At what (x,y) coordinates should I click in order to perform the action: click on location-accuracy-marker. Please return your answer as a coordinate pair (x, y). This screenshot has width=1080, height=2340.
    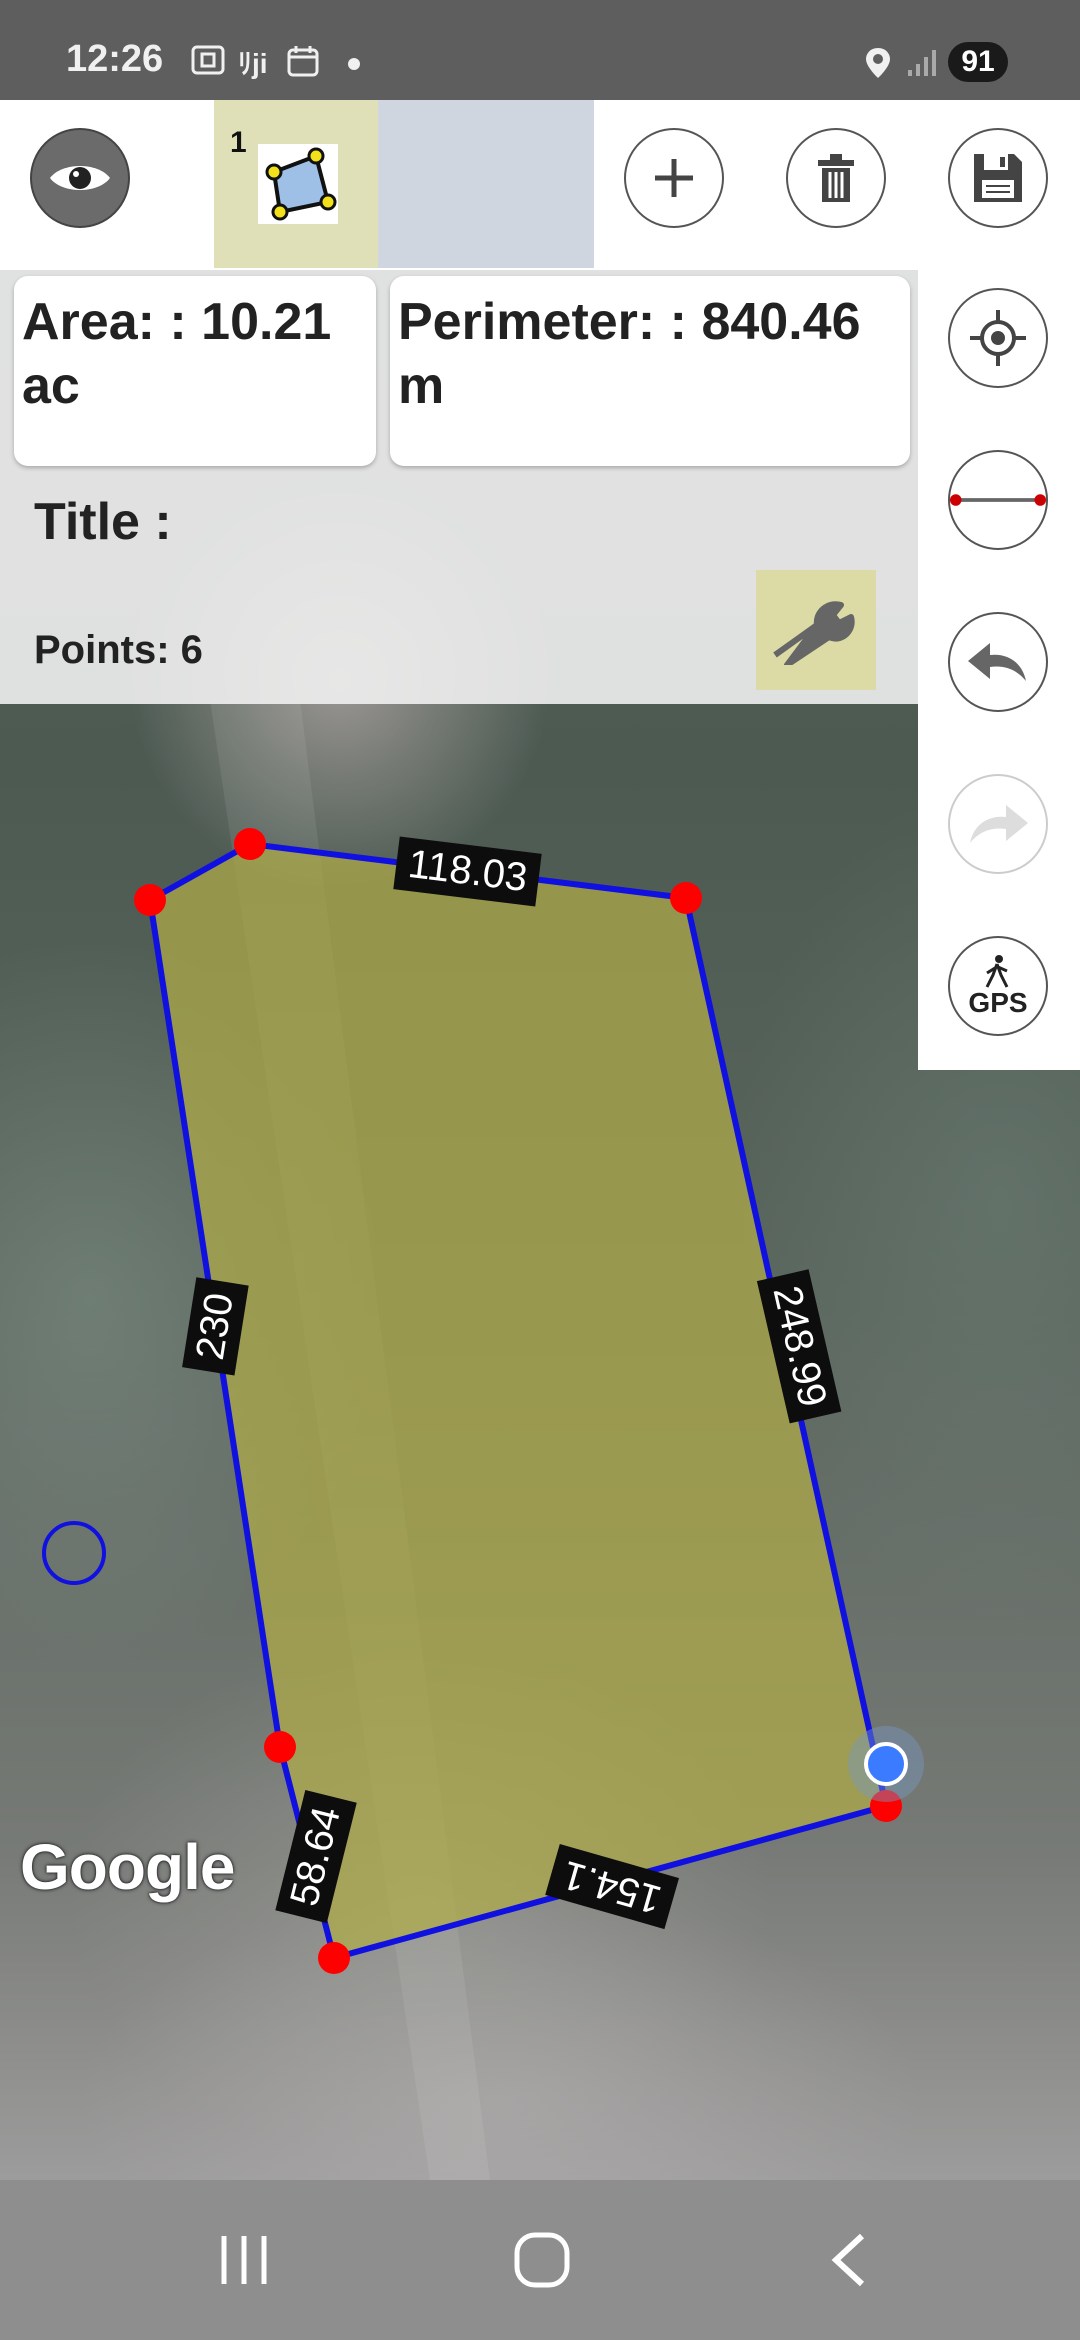
    Looking at the image, I should click on (74, 1553).